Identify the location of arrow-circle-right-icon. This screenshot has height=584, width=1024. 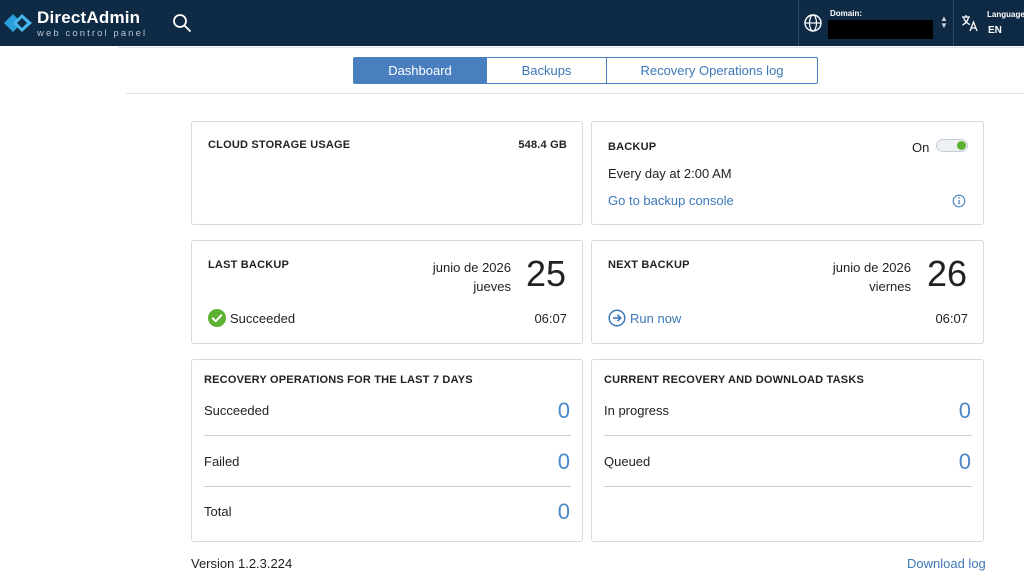
(617, 318).